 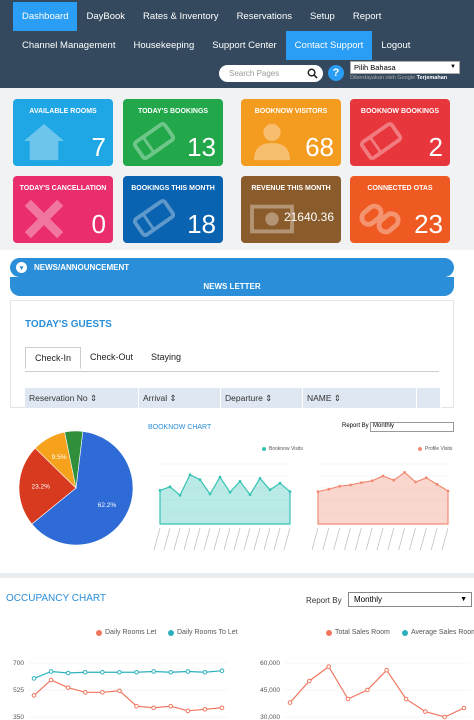 What do you see at coordinates (438, 632) in the screenshot?
I see `legend-average-sales-room: Average Sales Room` at bounding box center [438, 632].